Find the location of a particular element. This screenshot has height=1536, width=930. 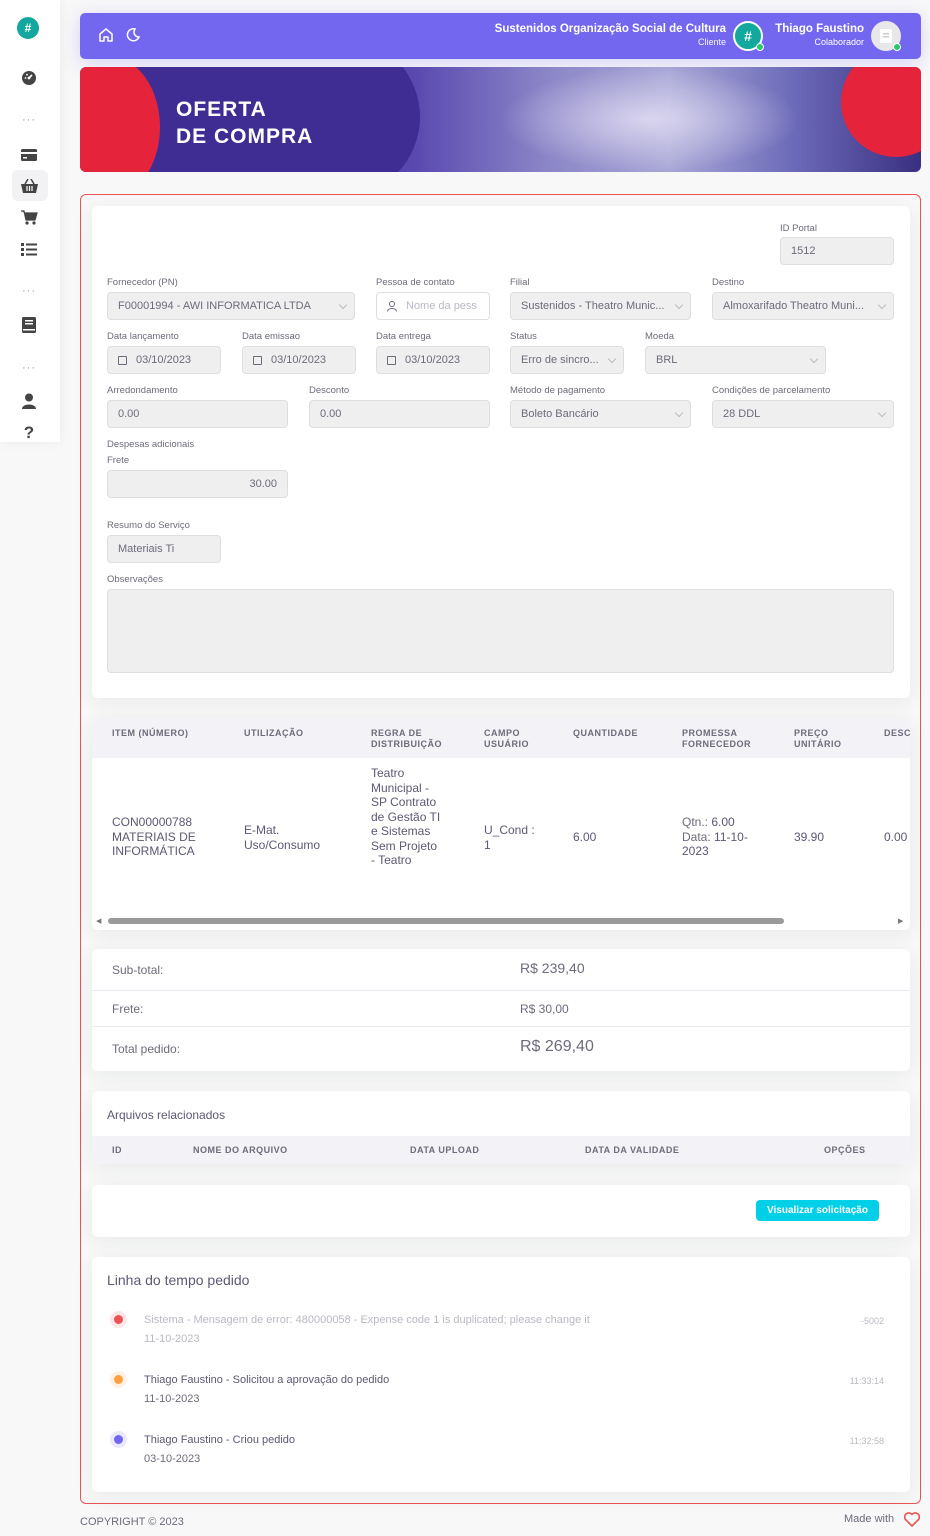

files-col-id: ID is located at coordinates (117, 1150).